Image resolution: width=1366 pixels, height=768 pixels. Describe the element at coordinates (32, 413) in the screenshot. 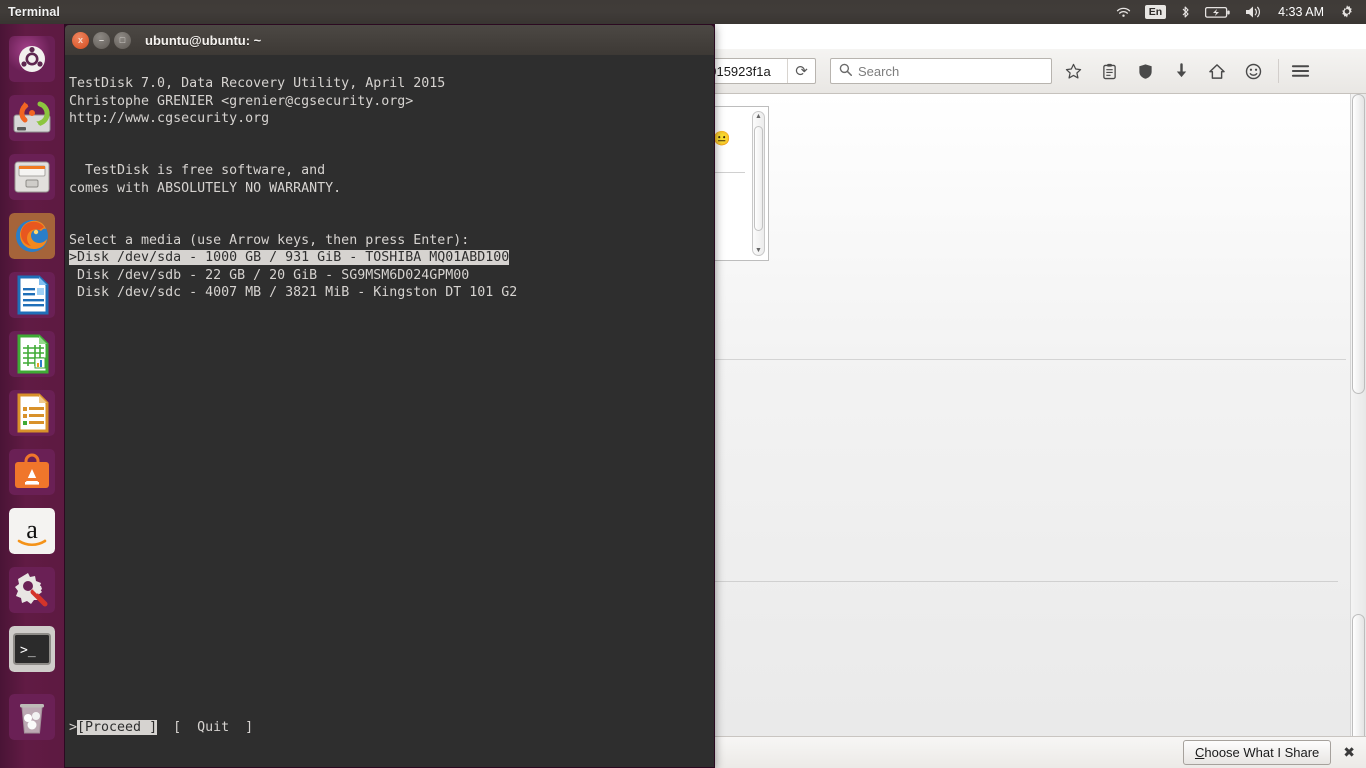

I see `sidebar-item-libreoffice-impress` at that location.